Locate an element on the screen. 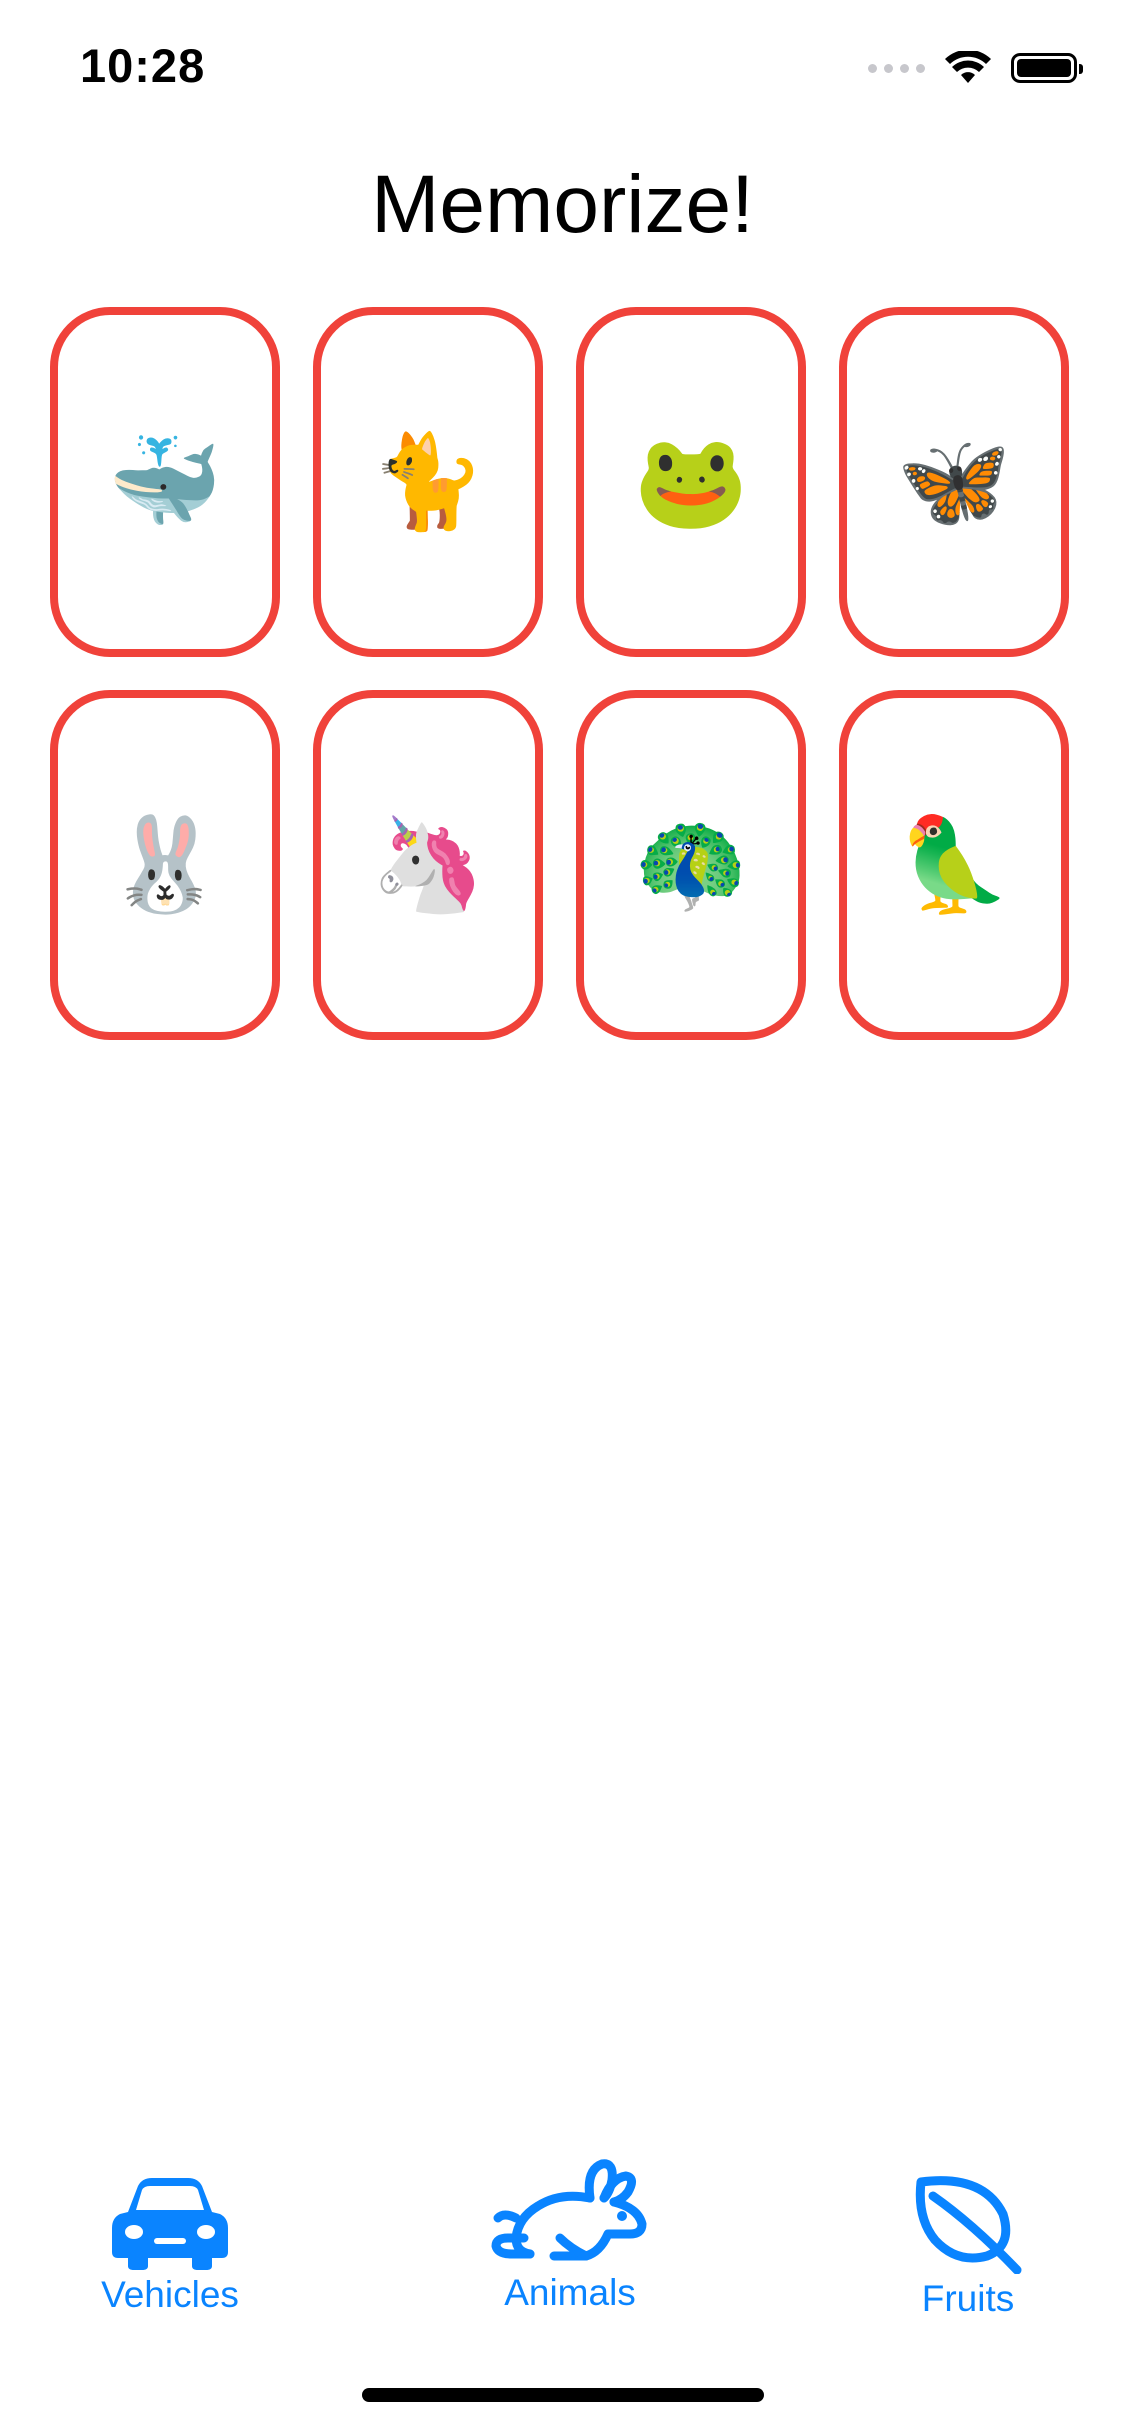  frog-emoji: 🐸 is located at coordinates (691, 482).